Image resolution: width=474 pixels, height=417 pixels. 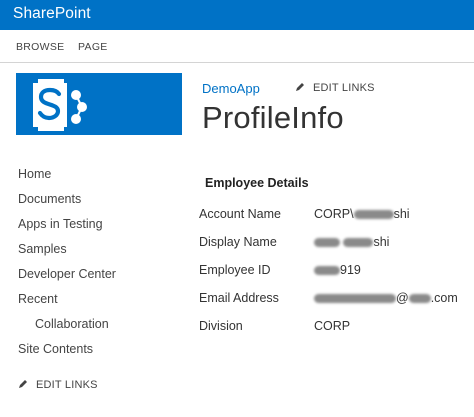 I want to click on suite-title: SharePoint, so click(x=52, y=14).